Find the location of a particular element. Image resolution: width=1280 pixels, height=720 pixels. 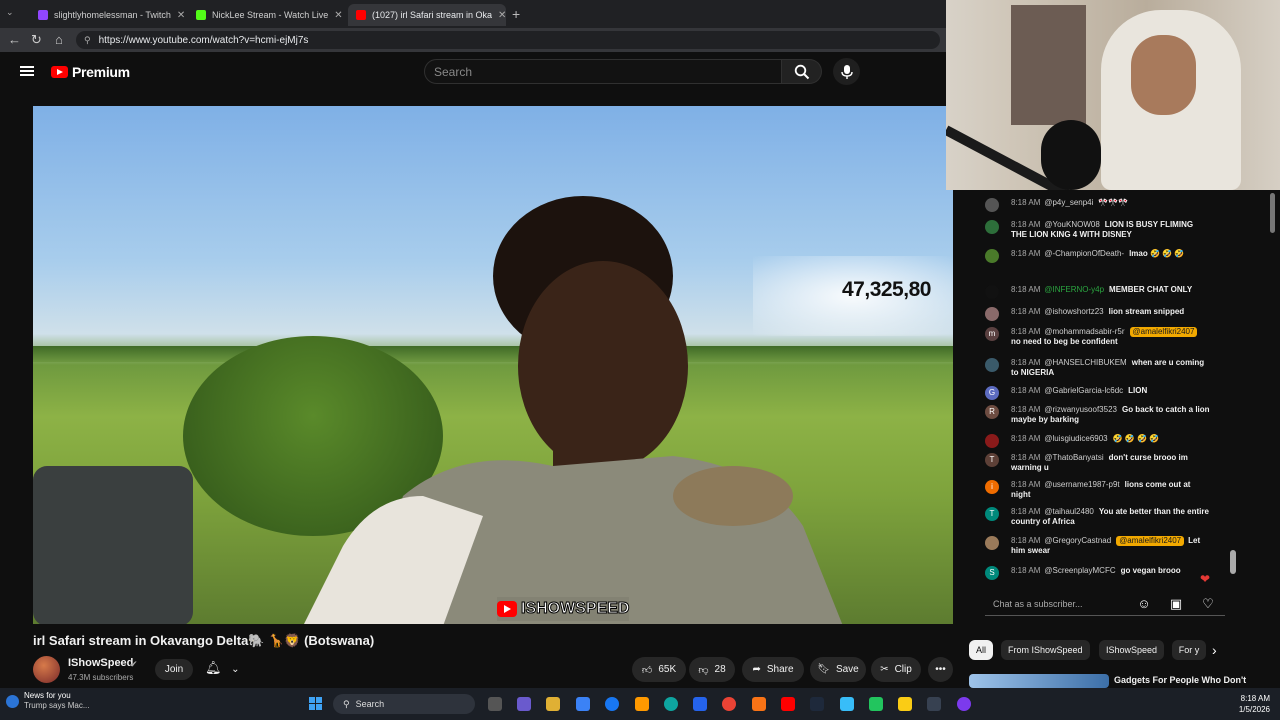

youtube-icon is located at coordinates (788, 704).